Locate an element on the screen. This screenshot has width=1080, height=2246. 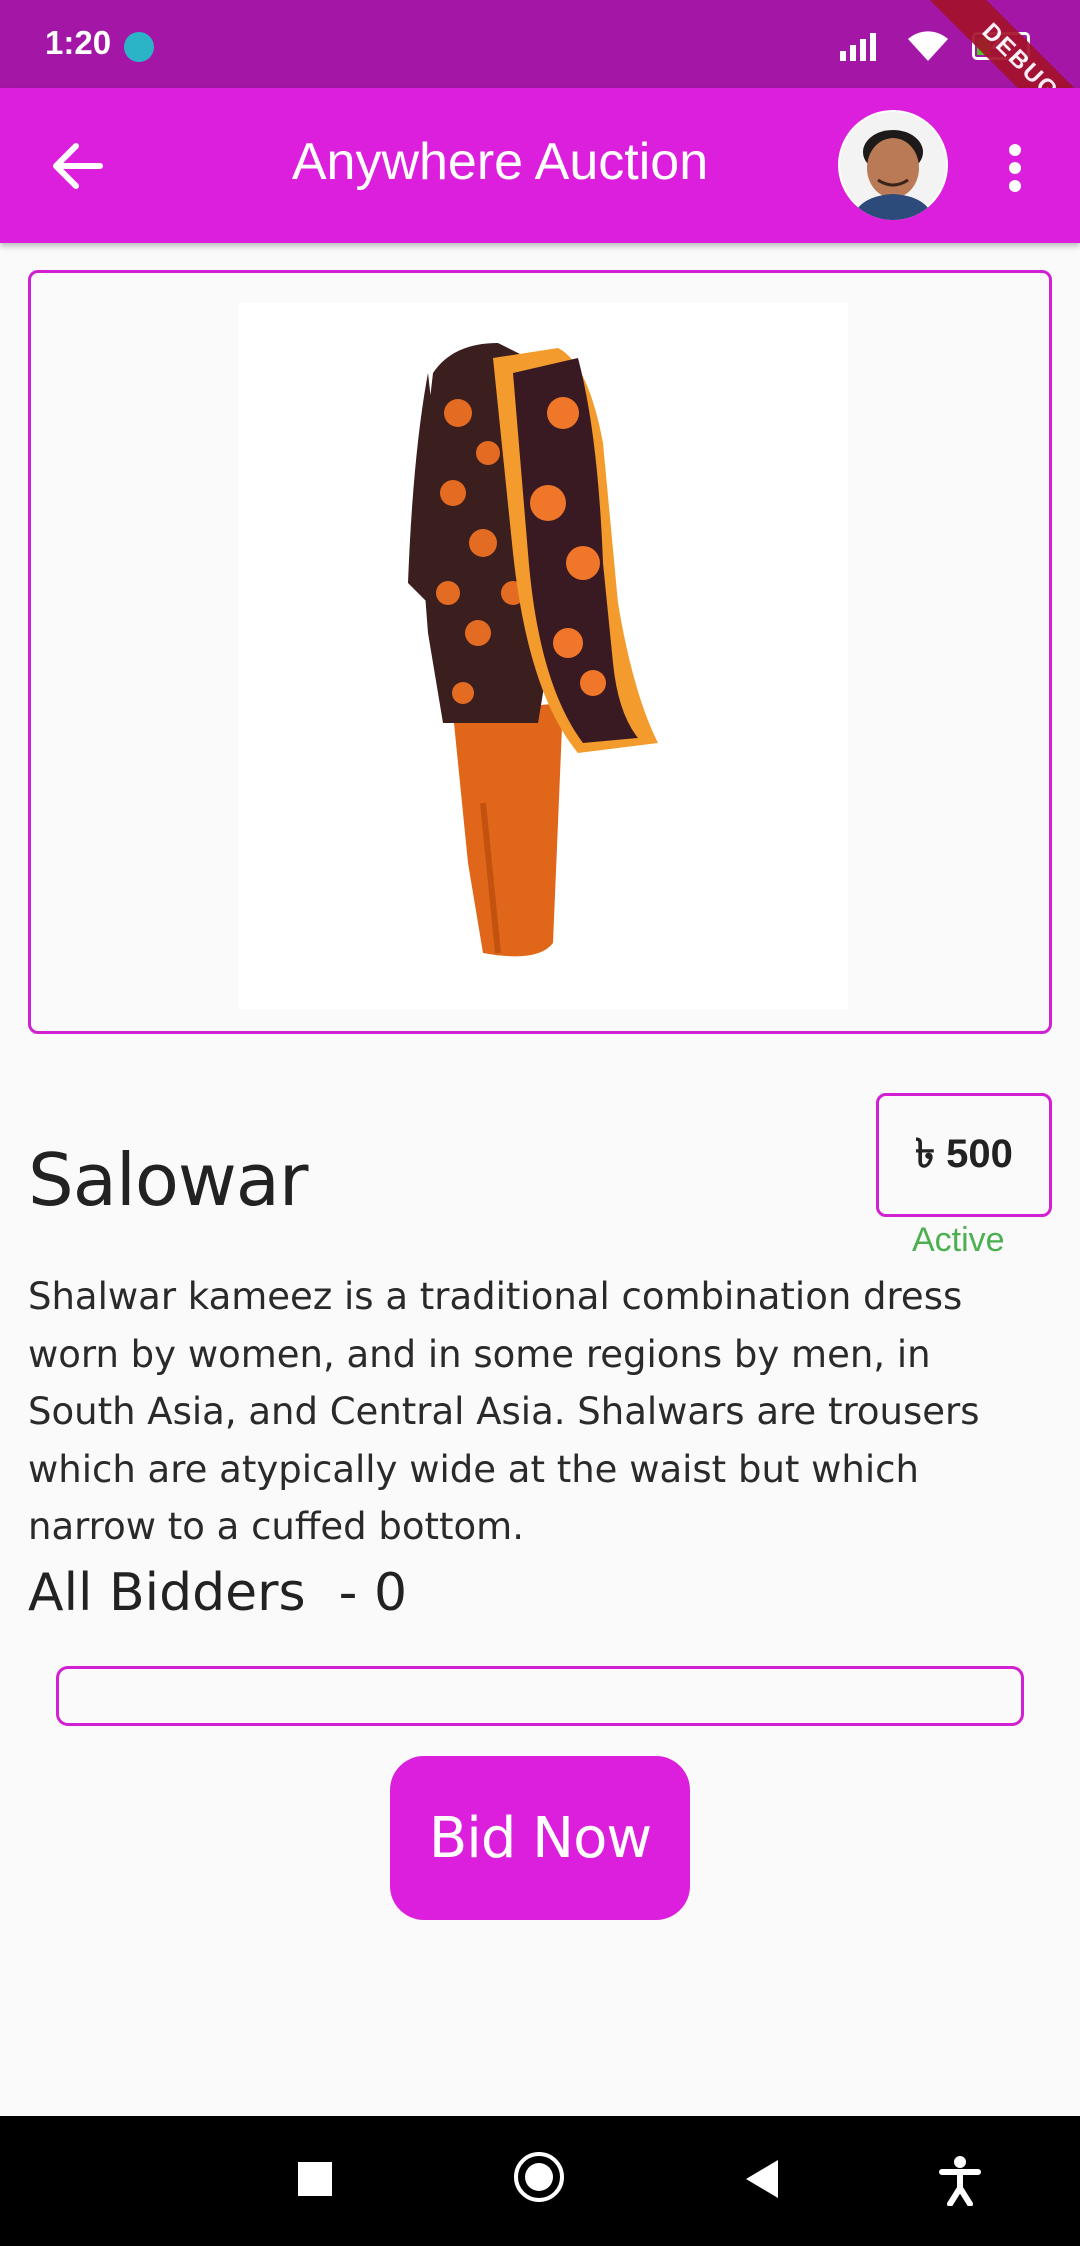
accessibility-icon is located at coordinates (960, 2181).